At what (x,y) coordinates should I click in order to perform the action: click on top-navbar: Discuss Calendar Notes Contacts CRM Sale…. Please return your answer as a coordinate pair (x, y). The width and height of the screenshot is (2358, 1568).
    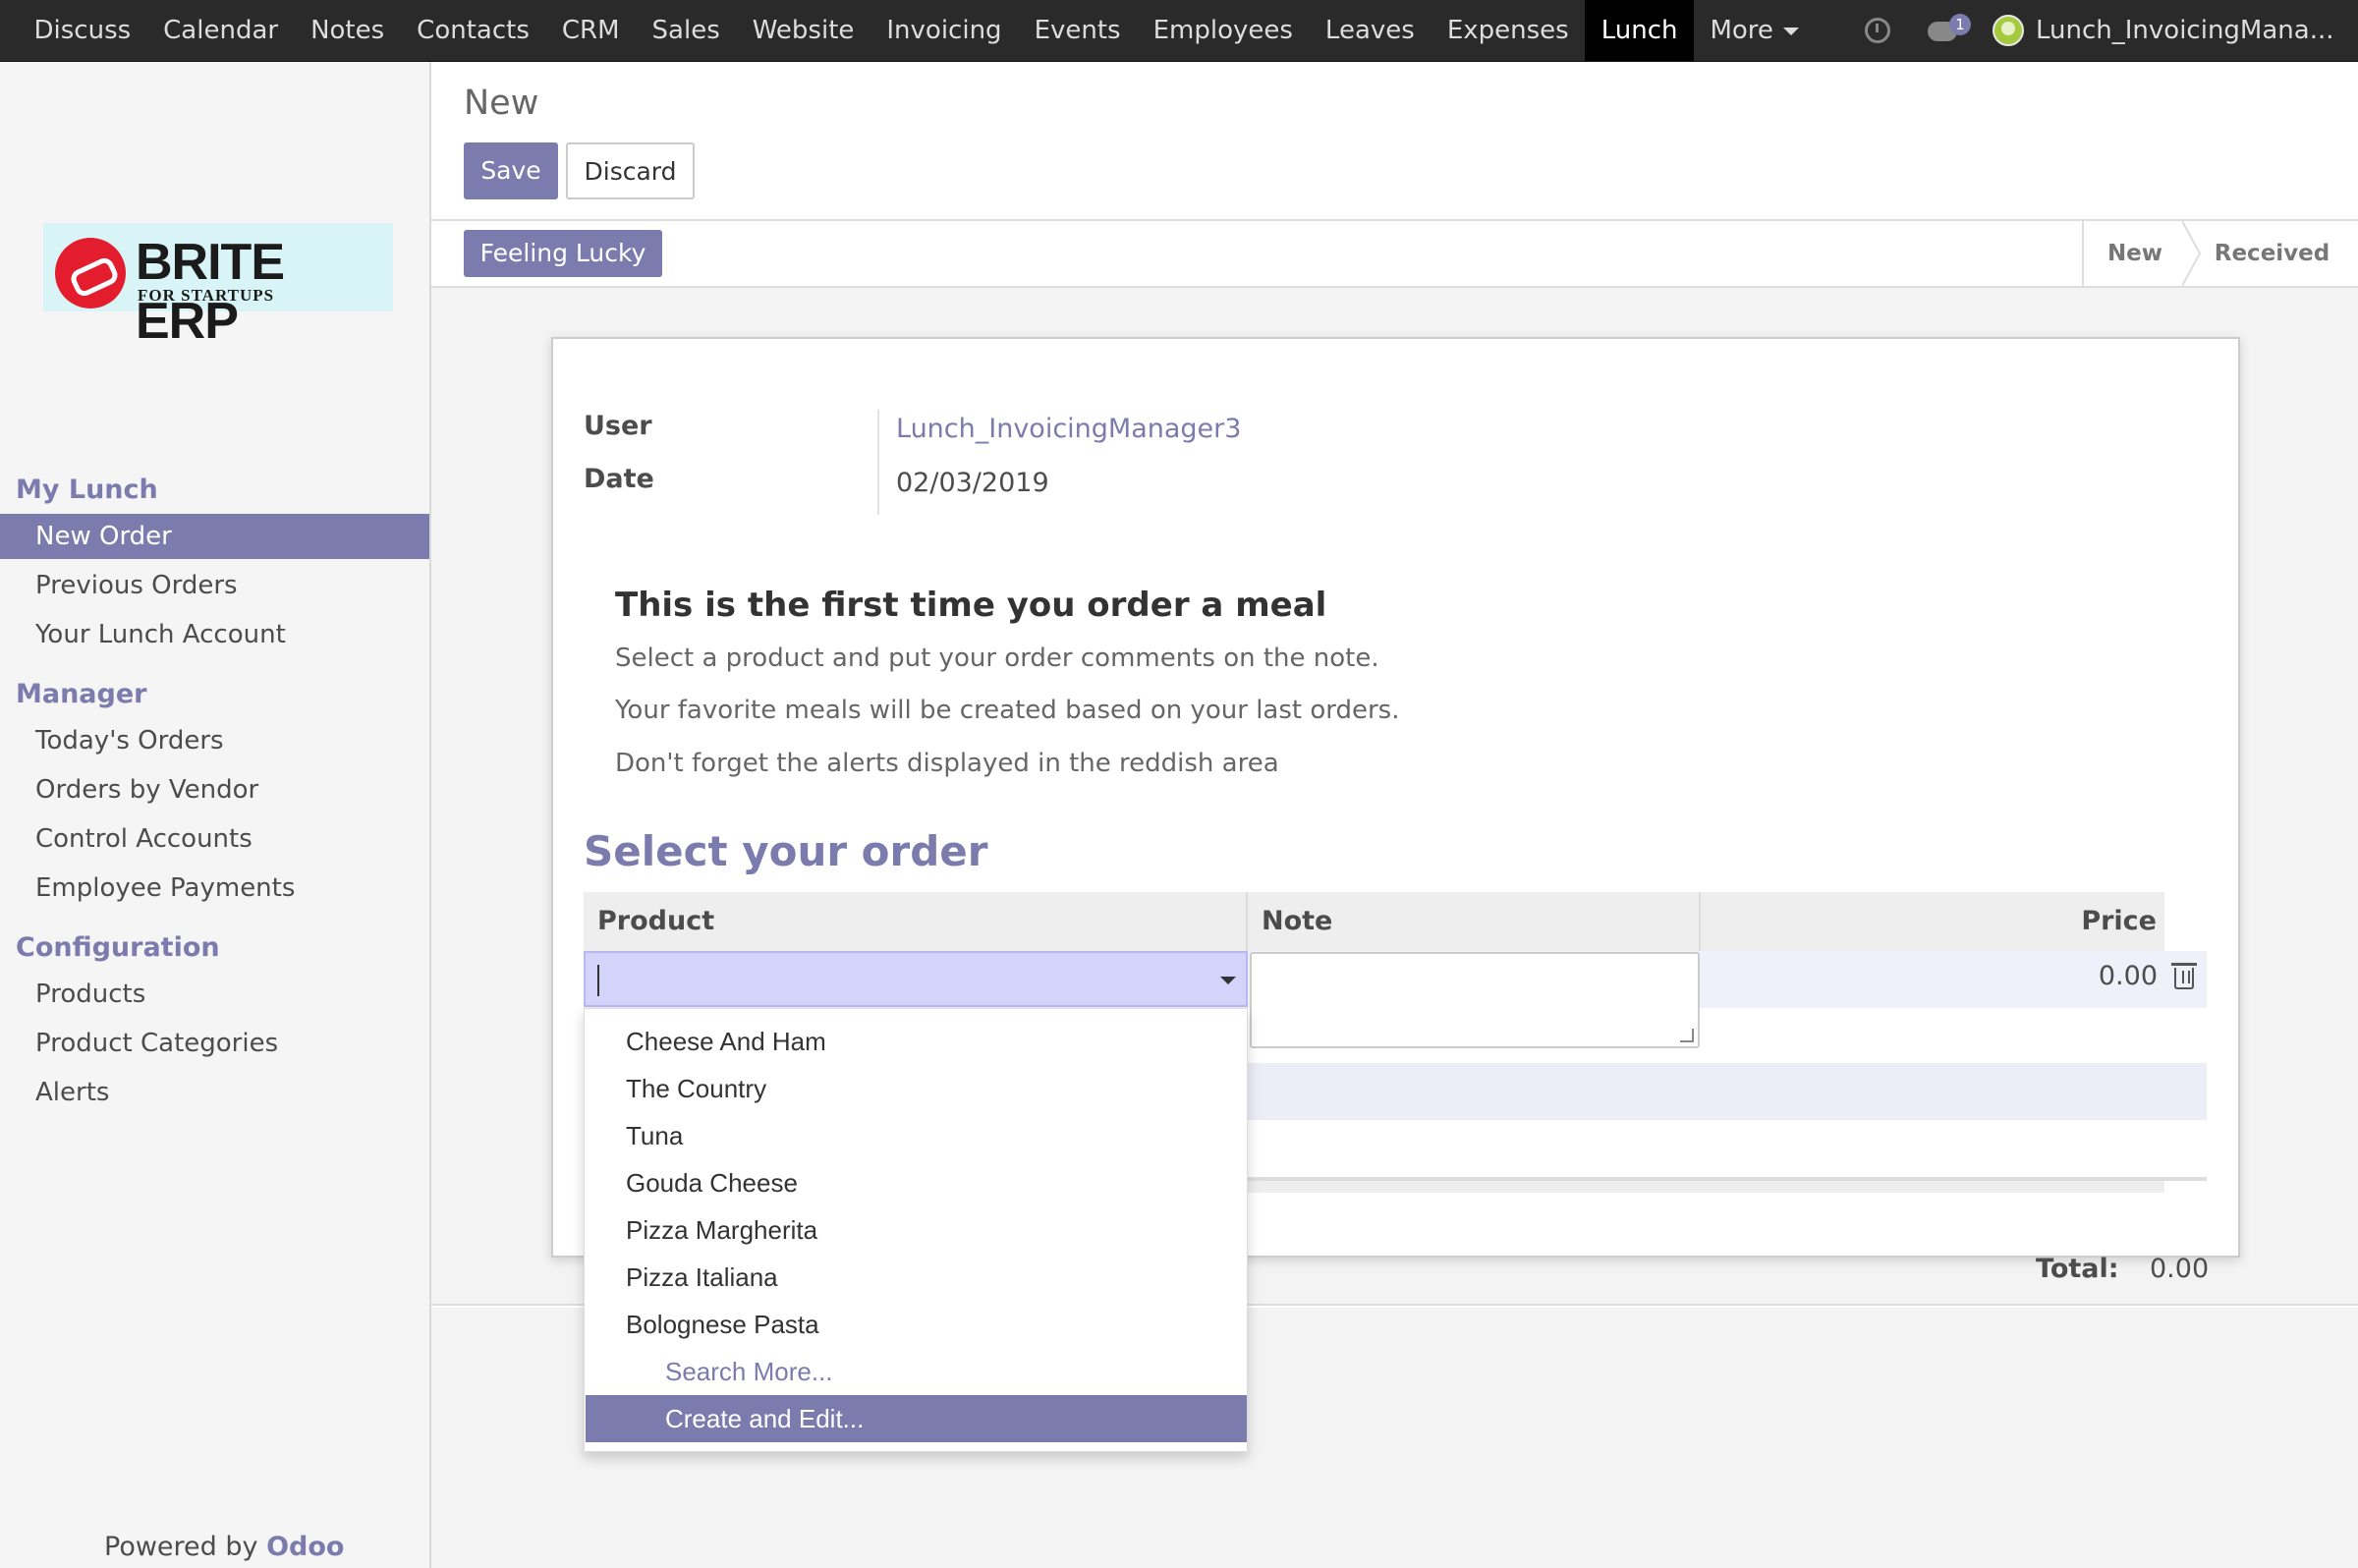
    Looking at the image, I should click on (1179, 31).